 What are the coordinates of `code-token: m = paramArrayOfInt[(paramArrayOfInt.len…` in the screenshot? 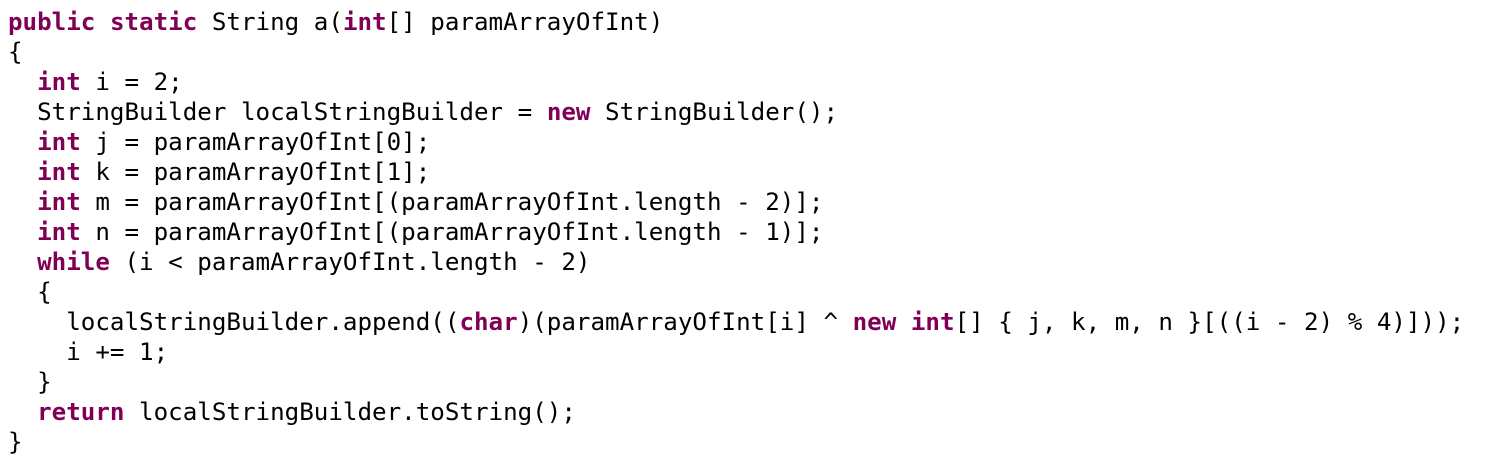 It's located at (452, 202).